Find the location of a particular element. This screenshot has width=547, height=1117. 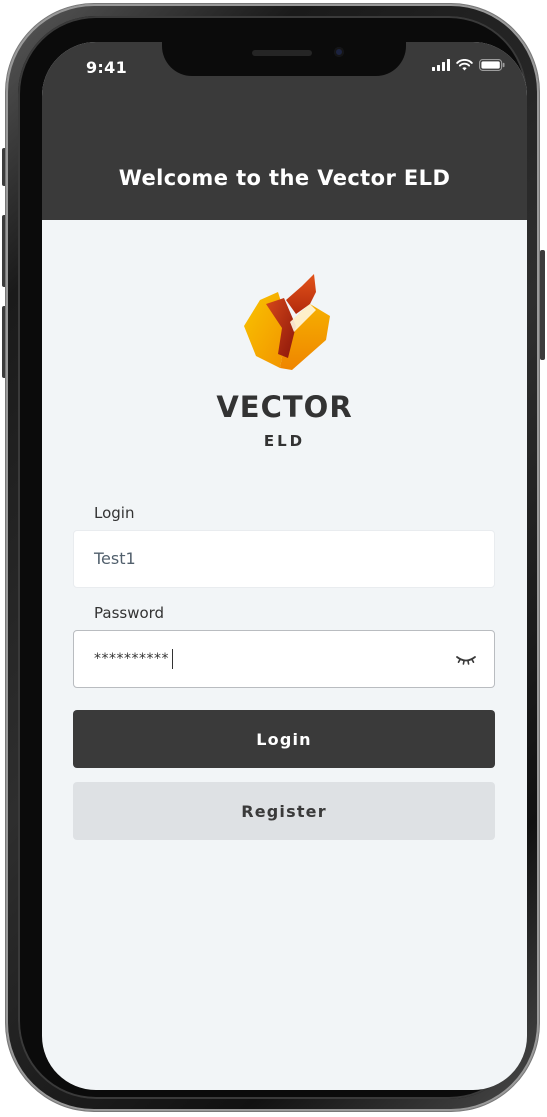

login-input-value: Test1 is located at coordinates (115, 558).